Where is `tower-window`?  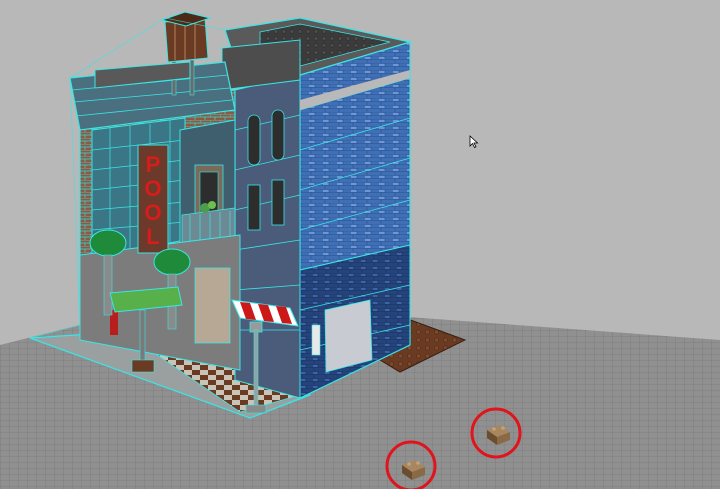 tower-window is located at coordinates (316, 340).